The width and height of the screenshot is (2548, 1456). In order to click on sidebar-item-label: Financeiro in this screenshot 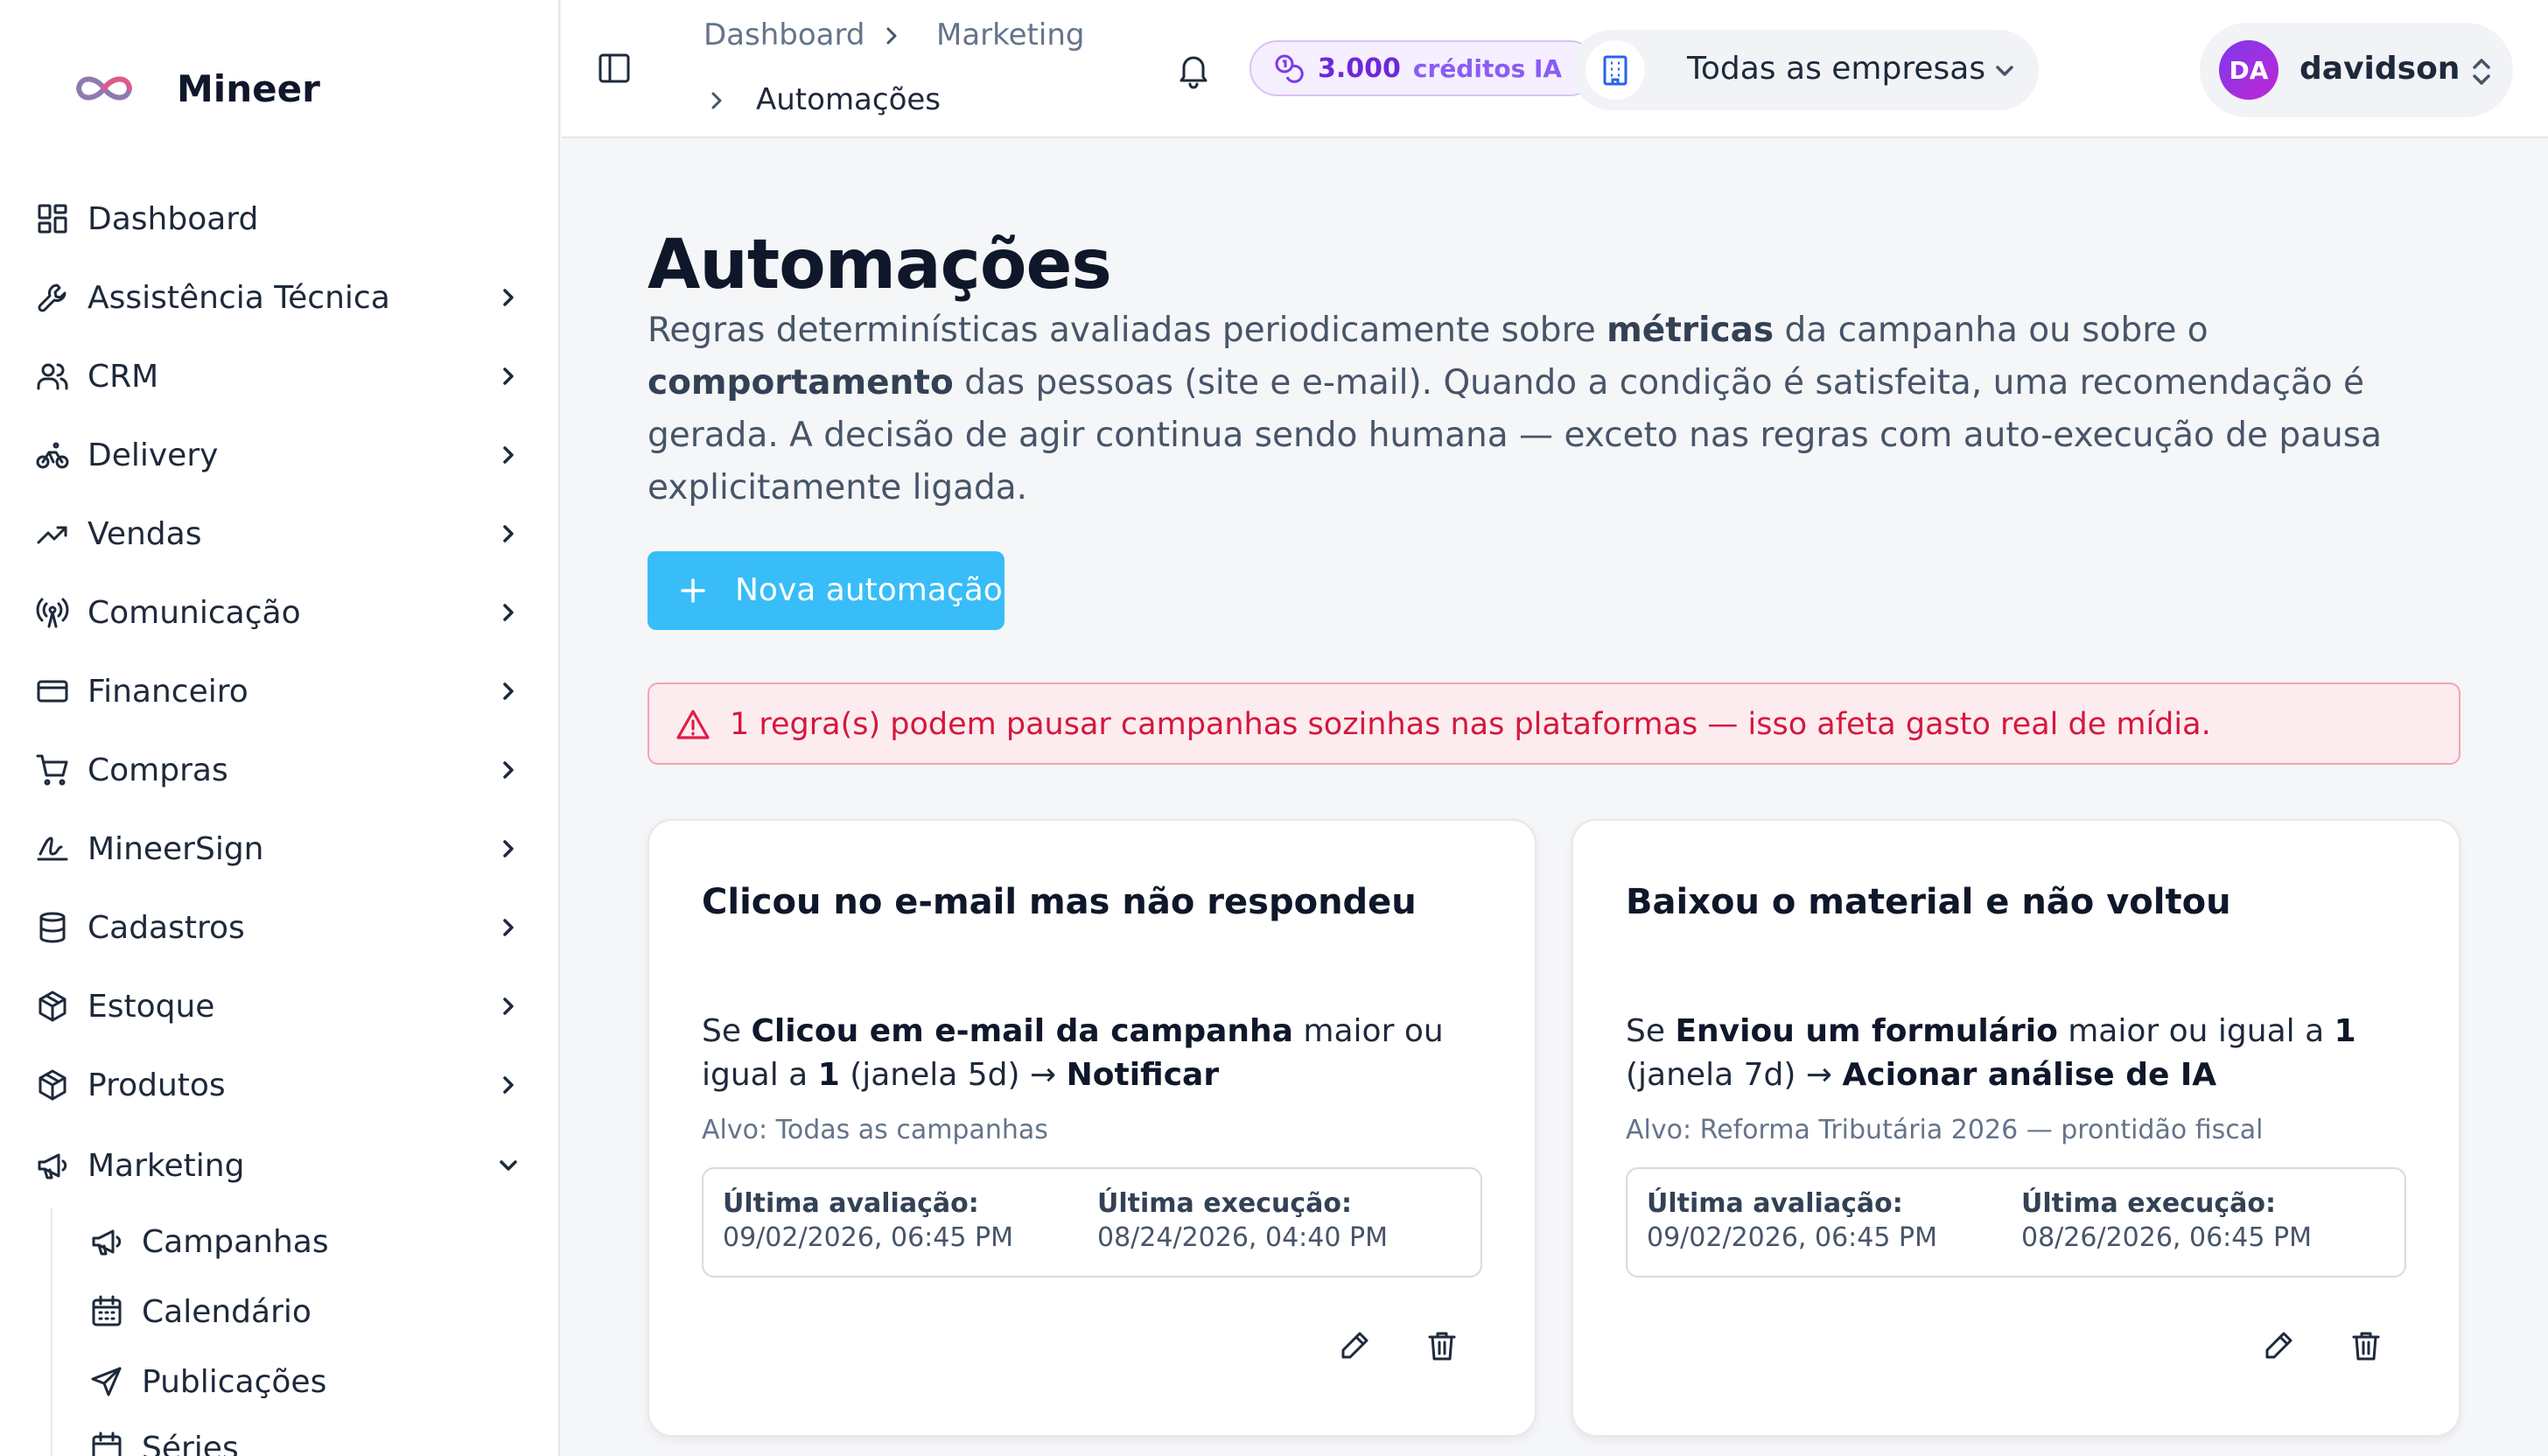, I will do `click(168, 691)`.